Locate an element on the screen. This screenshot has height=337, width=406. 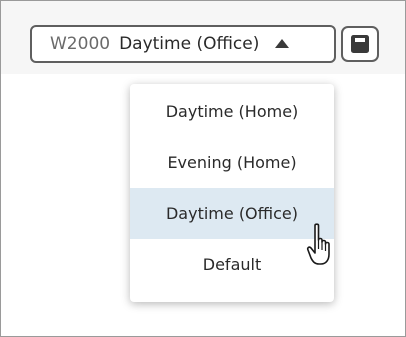
menu-item-label: Daytime (Office) is located at coordinates (231, 213).